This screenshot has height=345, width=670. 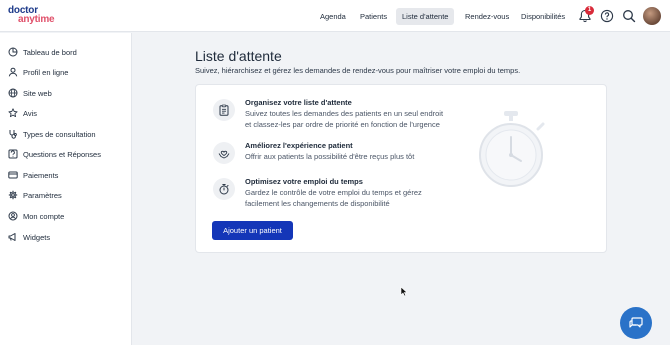 I want to click on nav-patients: Patients, so click(x=373, y=16).